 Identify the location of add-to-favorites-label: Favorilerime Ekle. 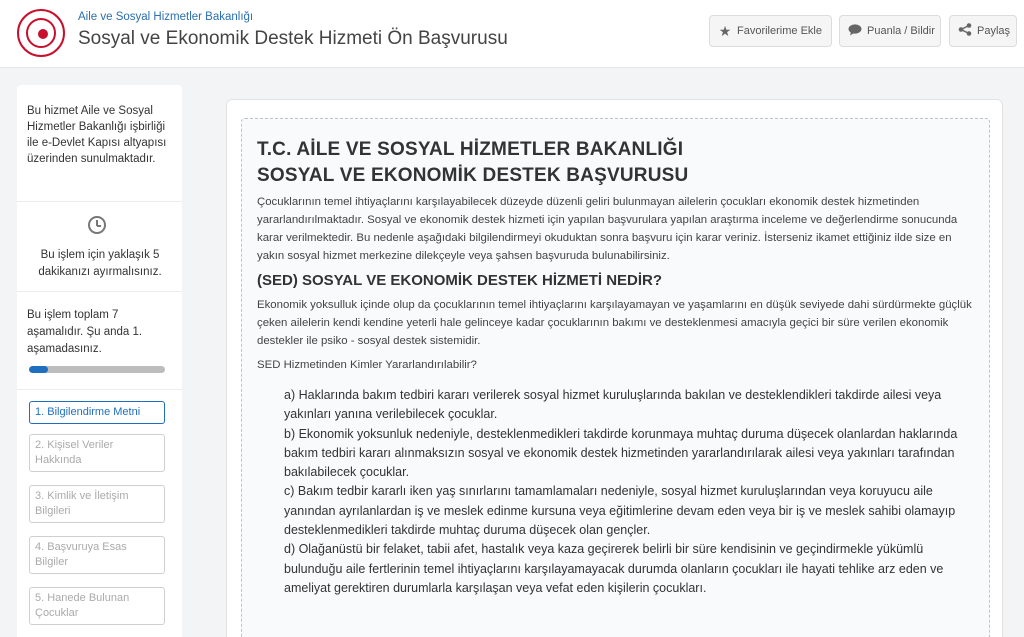
(779, 31).